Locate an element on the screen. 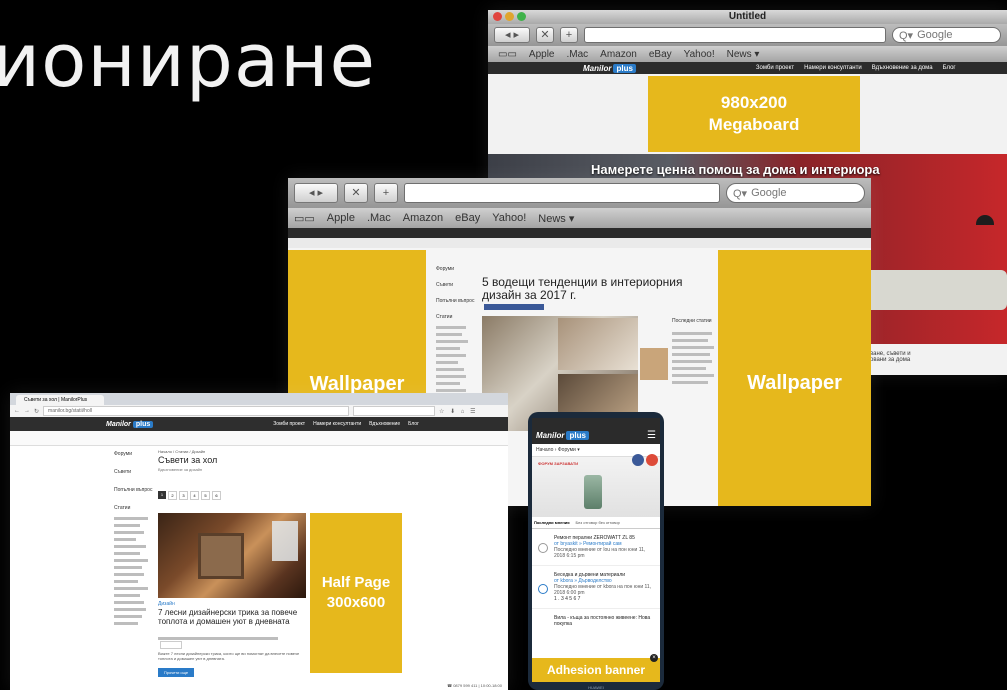 The height and width of the screenshot is (690, 1007). half-page-ad: Half Page 300x600 is located at coordinates (356, 593).